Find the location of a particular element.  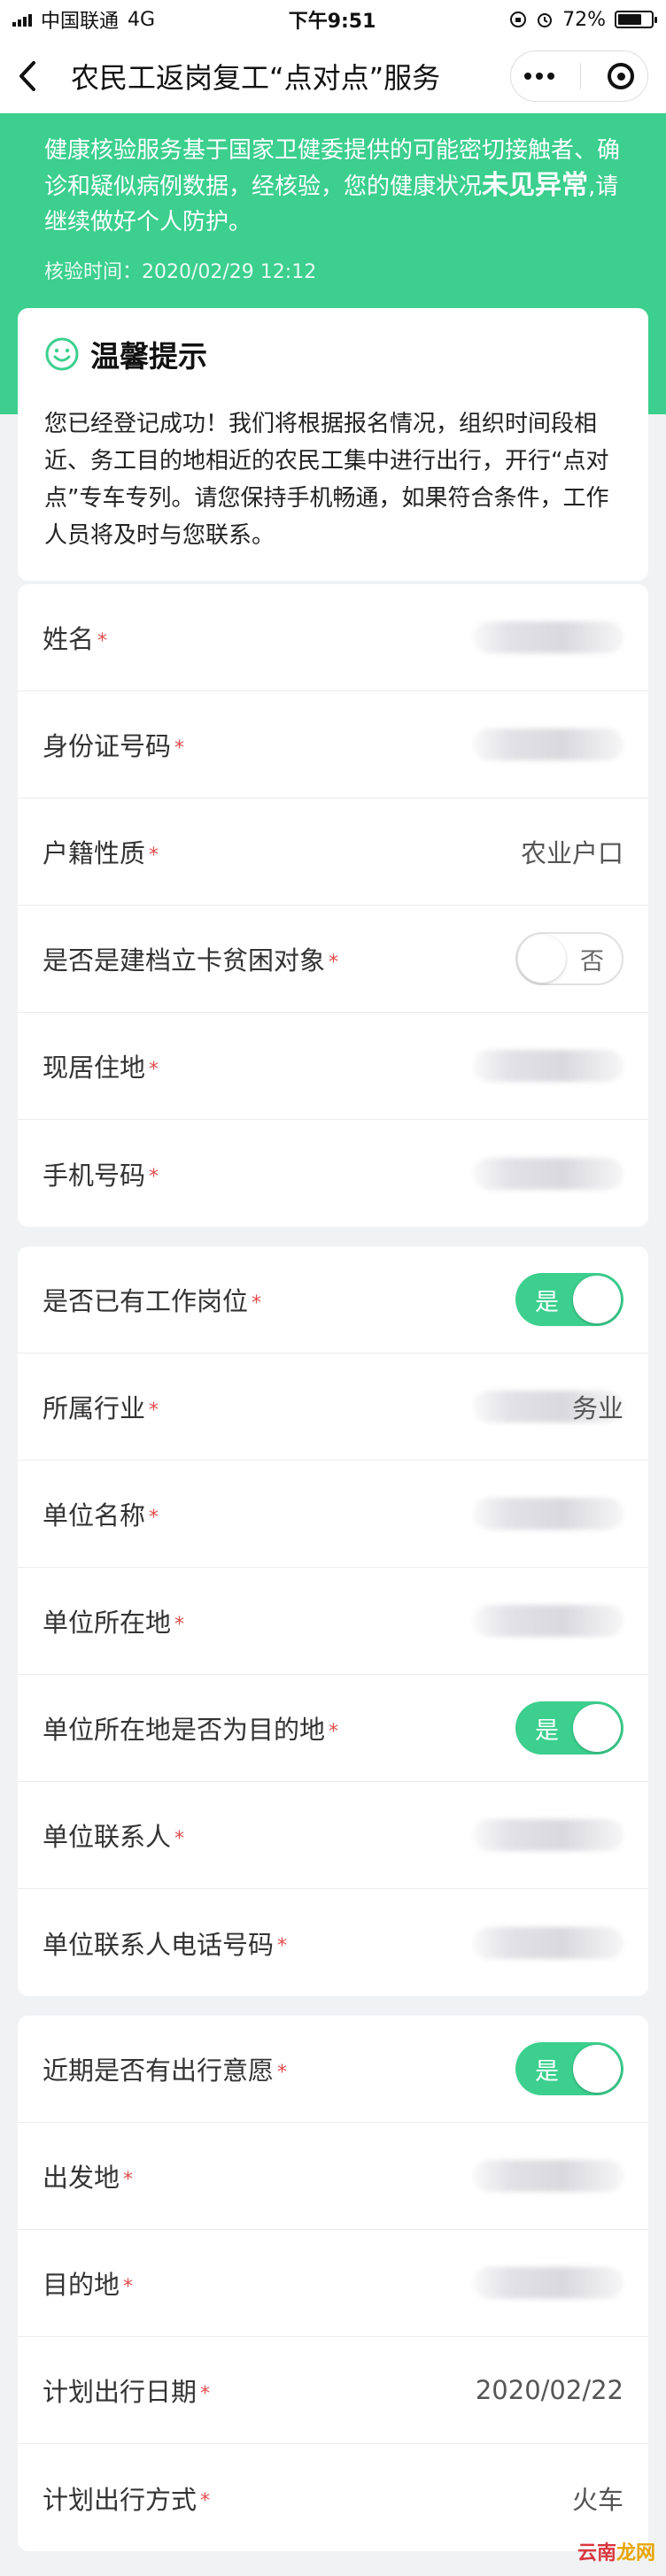

form-row: 身份证号码 * is located at coordinates (333, 744).